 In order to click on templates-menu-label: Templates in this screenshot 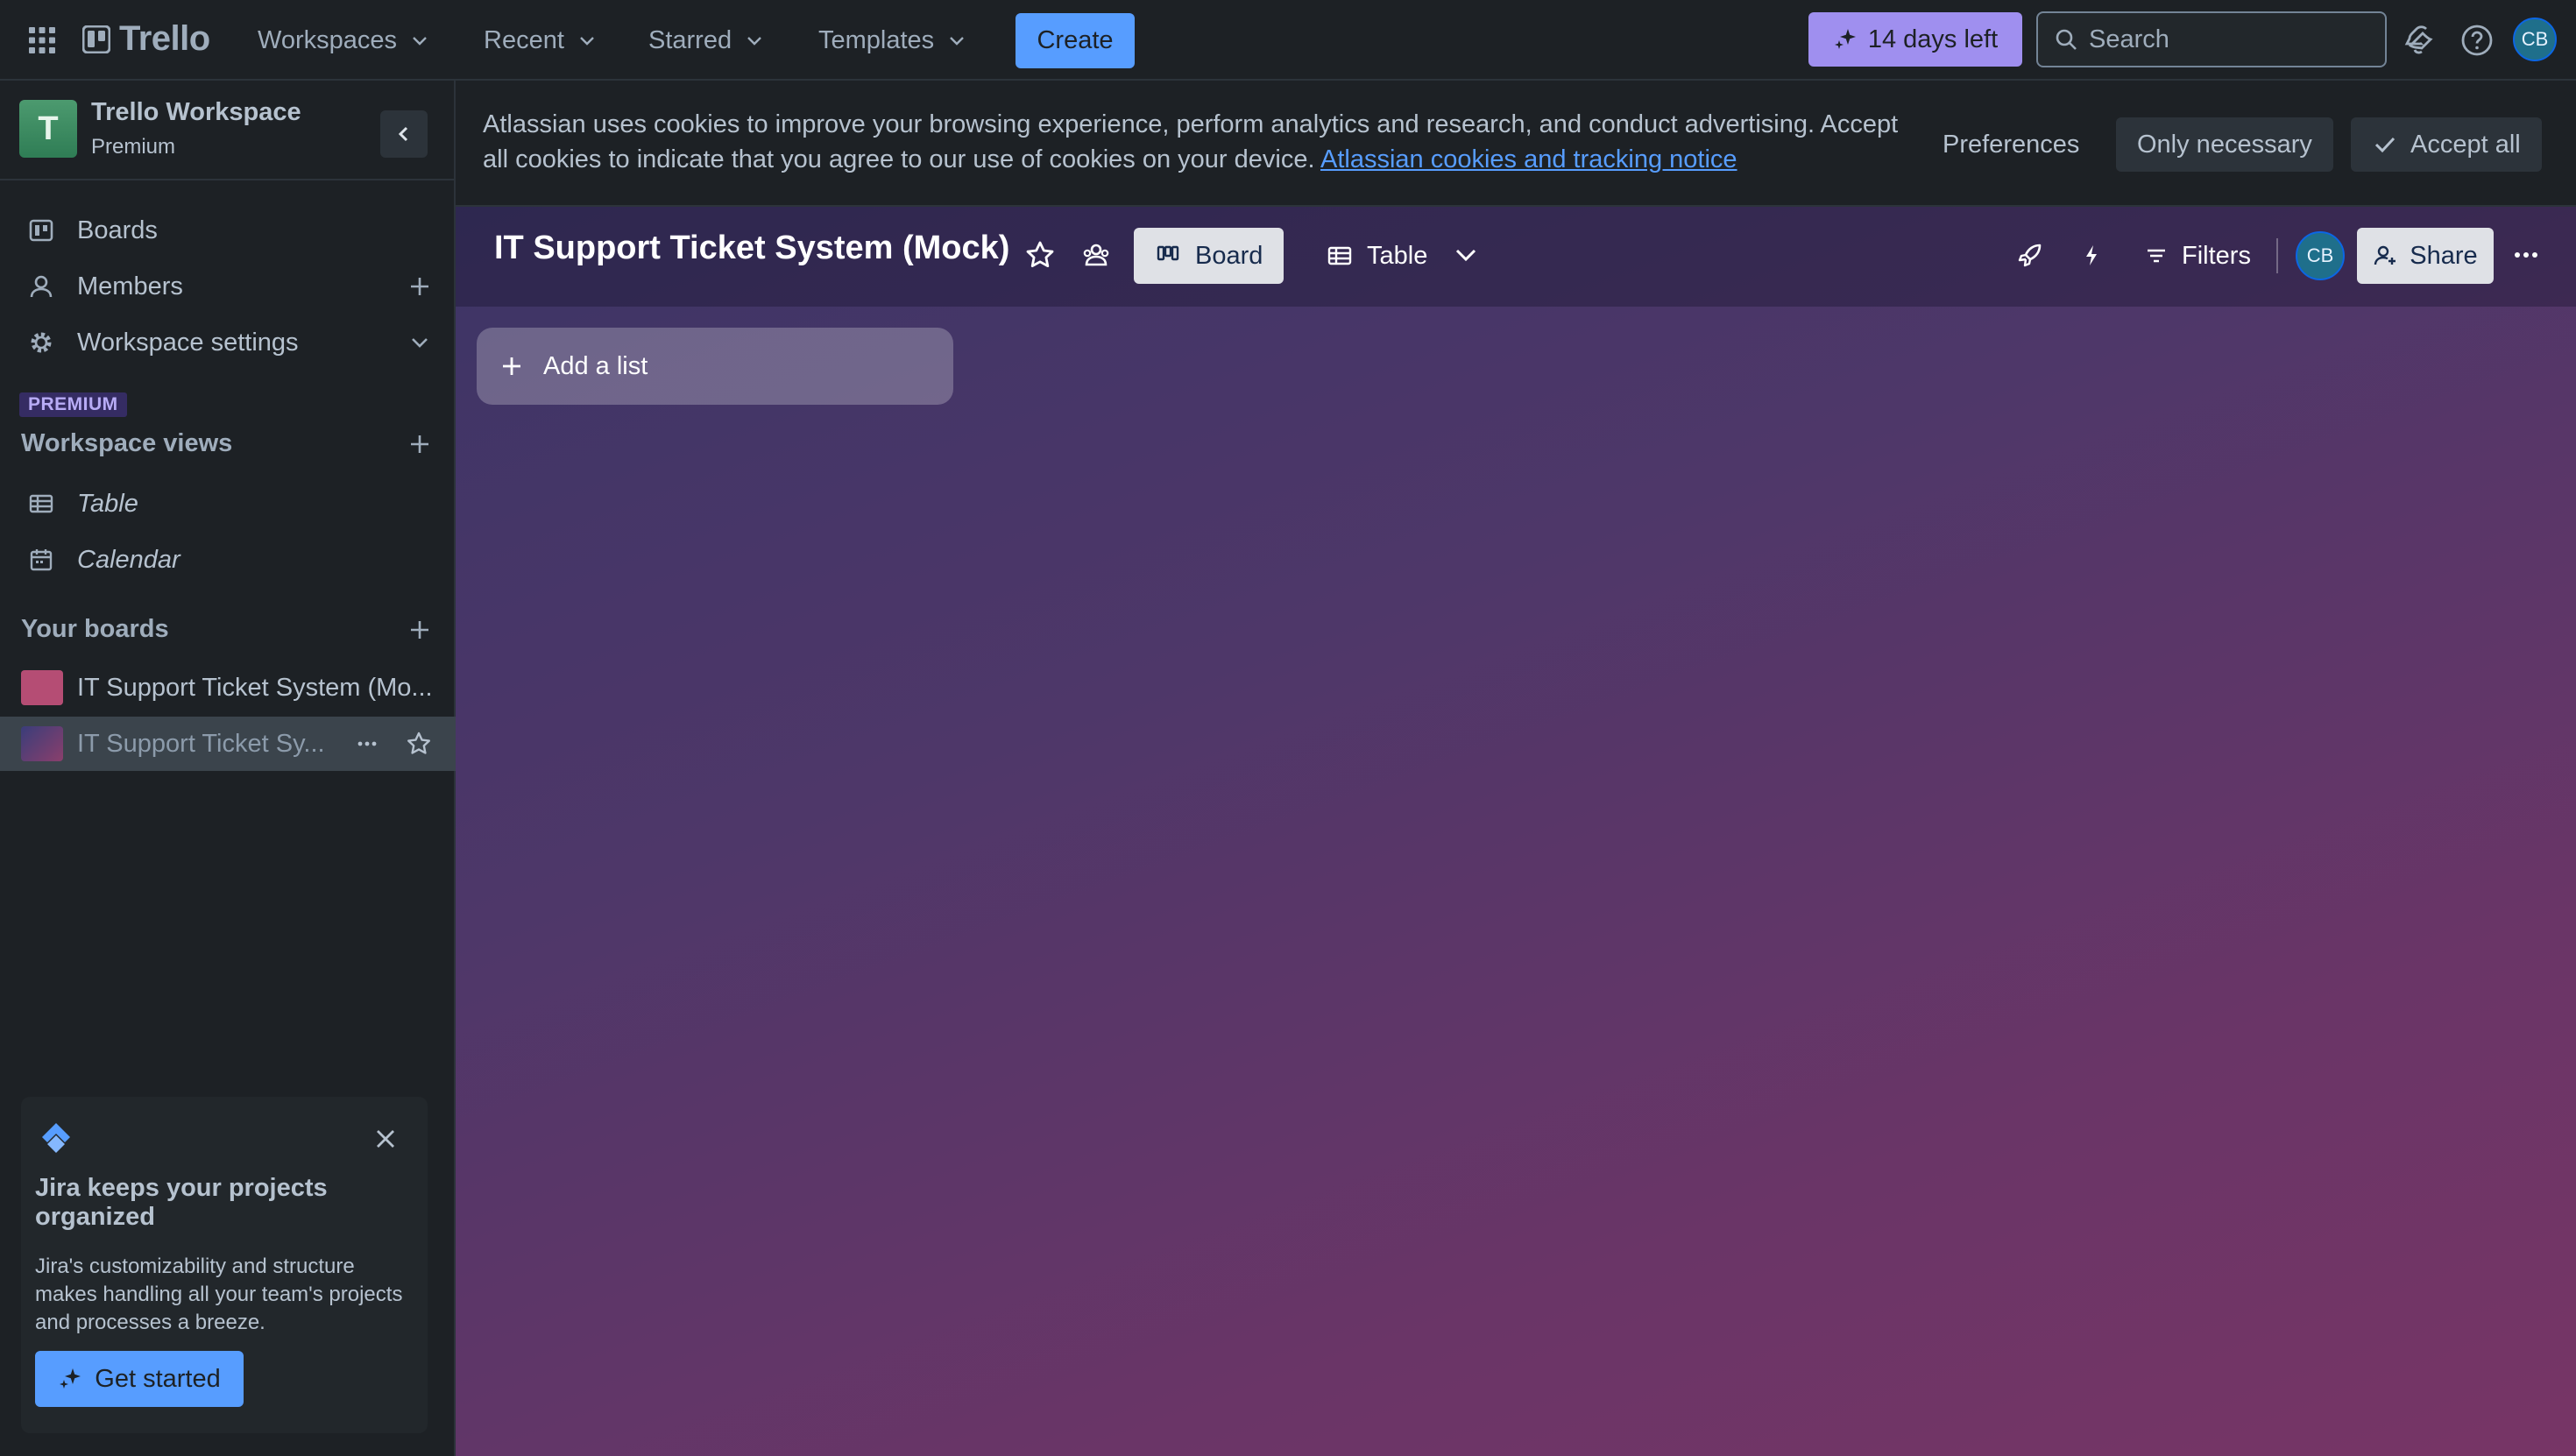, I will do `click(876, 39)`.